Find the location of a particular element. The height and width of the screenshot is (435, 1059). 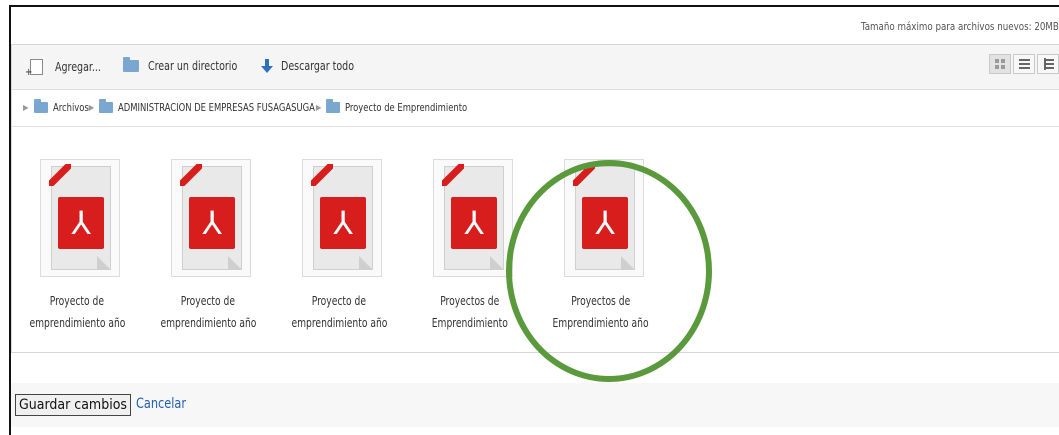

form-footer: Guardar cambios Cancelar is located at coordinates (535, 405).